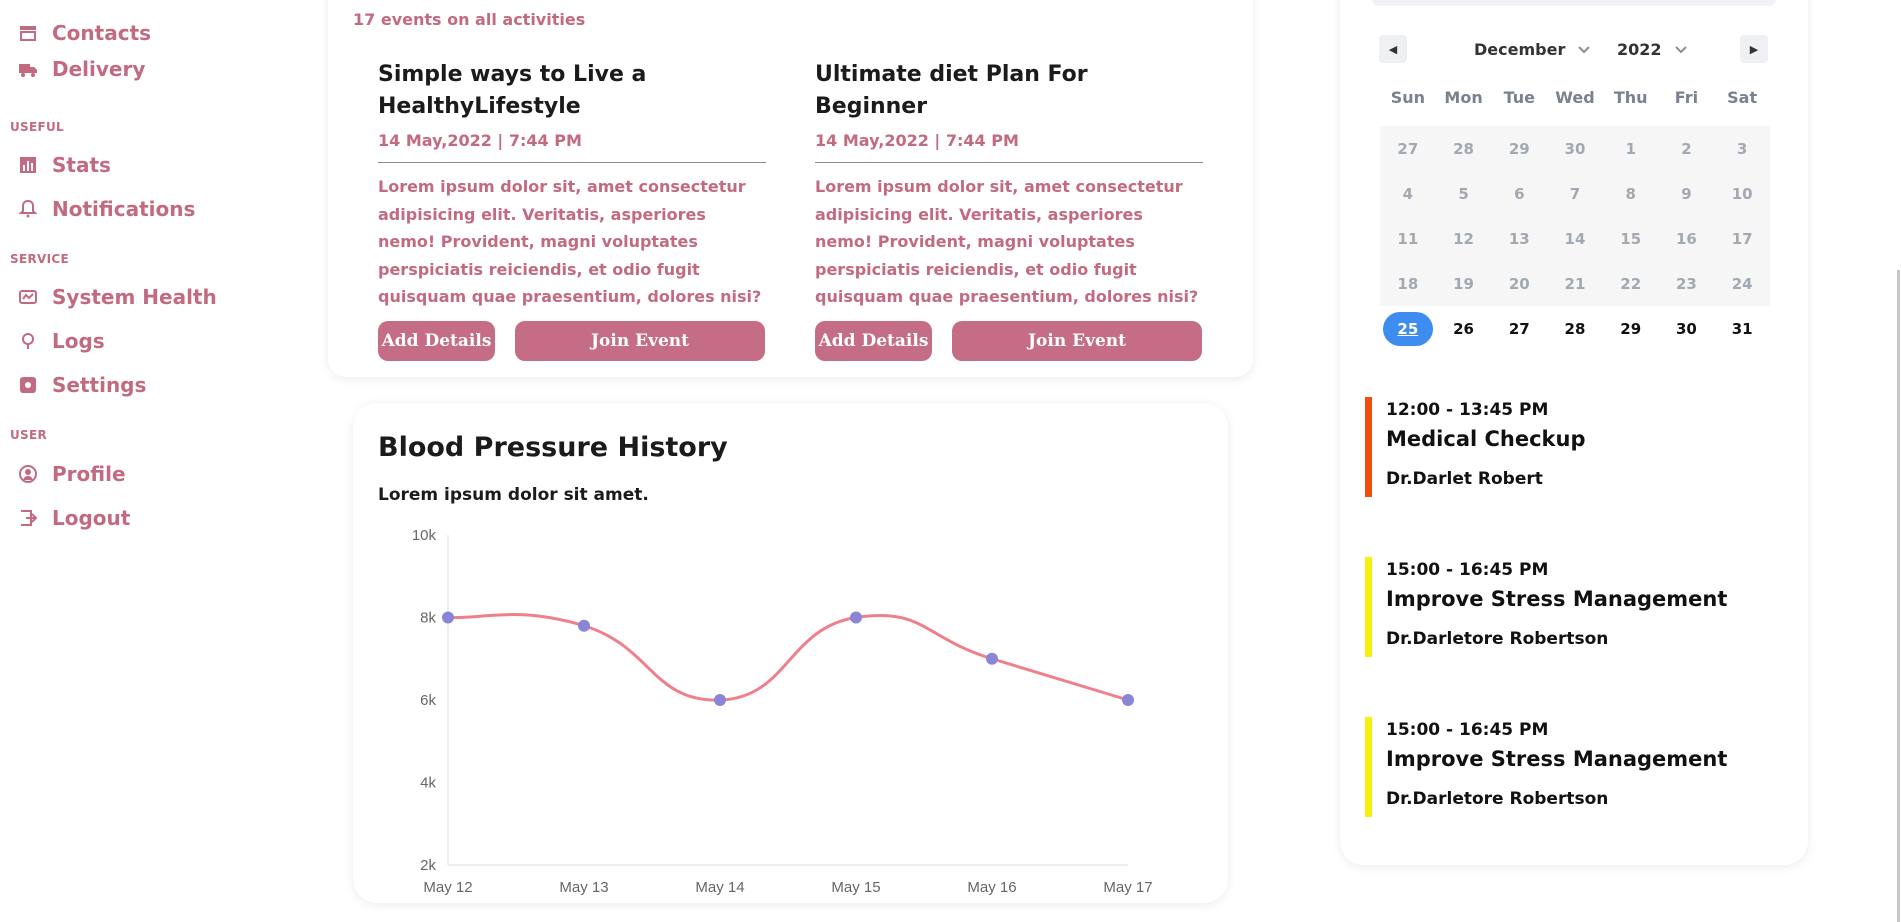  Describe the element at coordinates (1575, 283) in the screenshot. I see `calendar-day: 21` at that location.